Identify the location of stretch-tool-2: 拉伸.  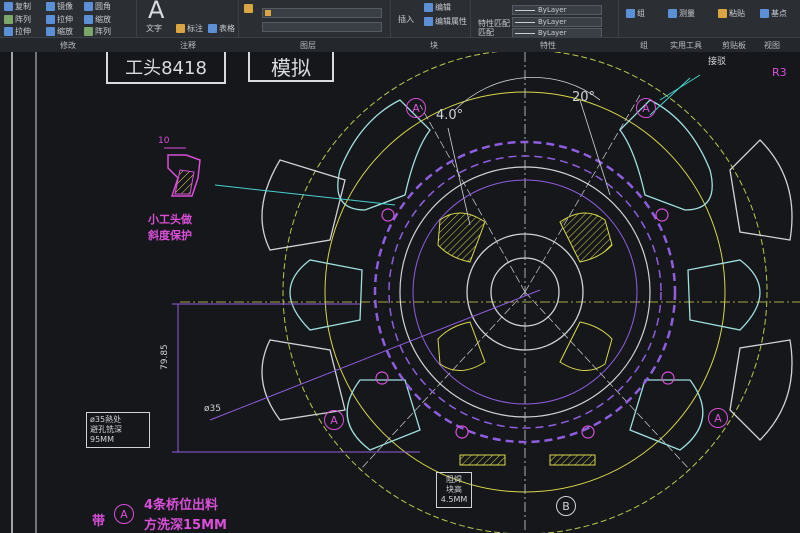
(17, 31).